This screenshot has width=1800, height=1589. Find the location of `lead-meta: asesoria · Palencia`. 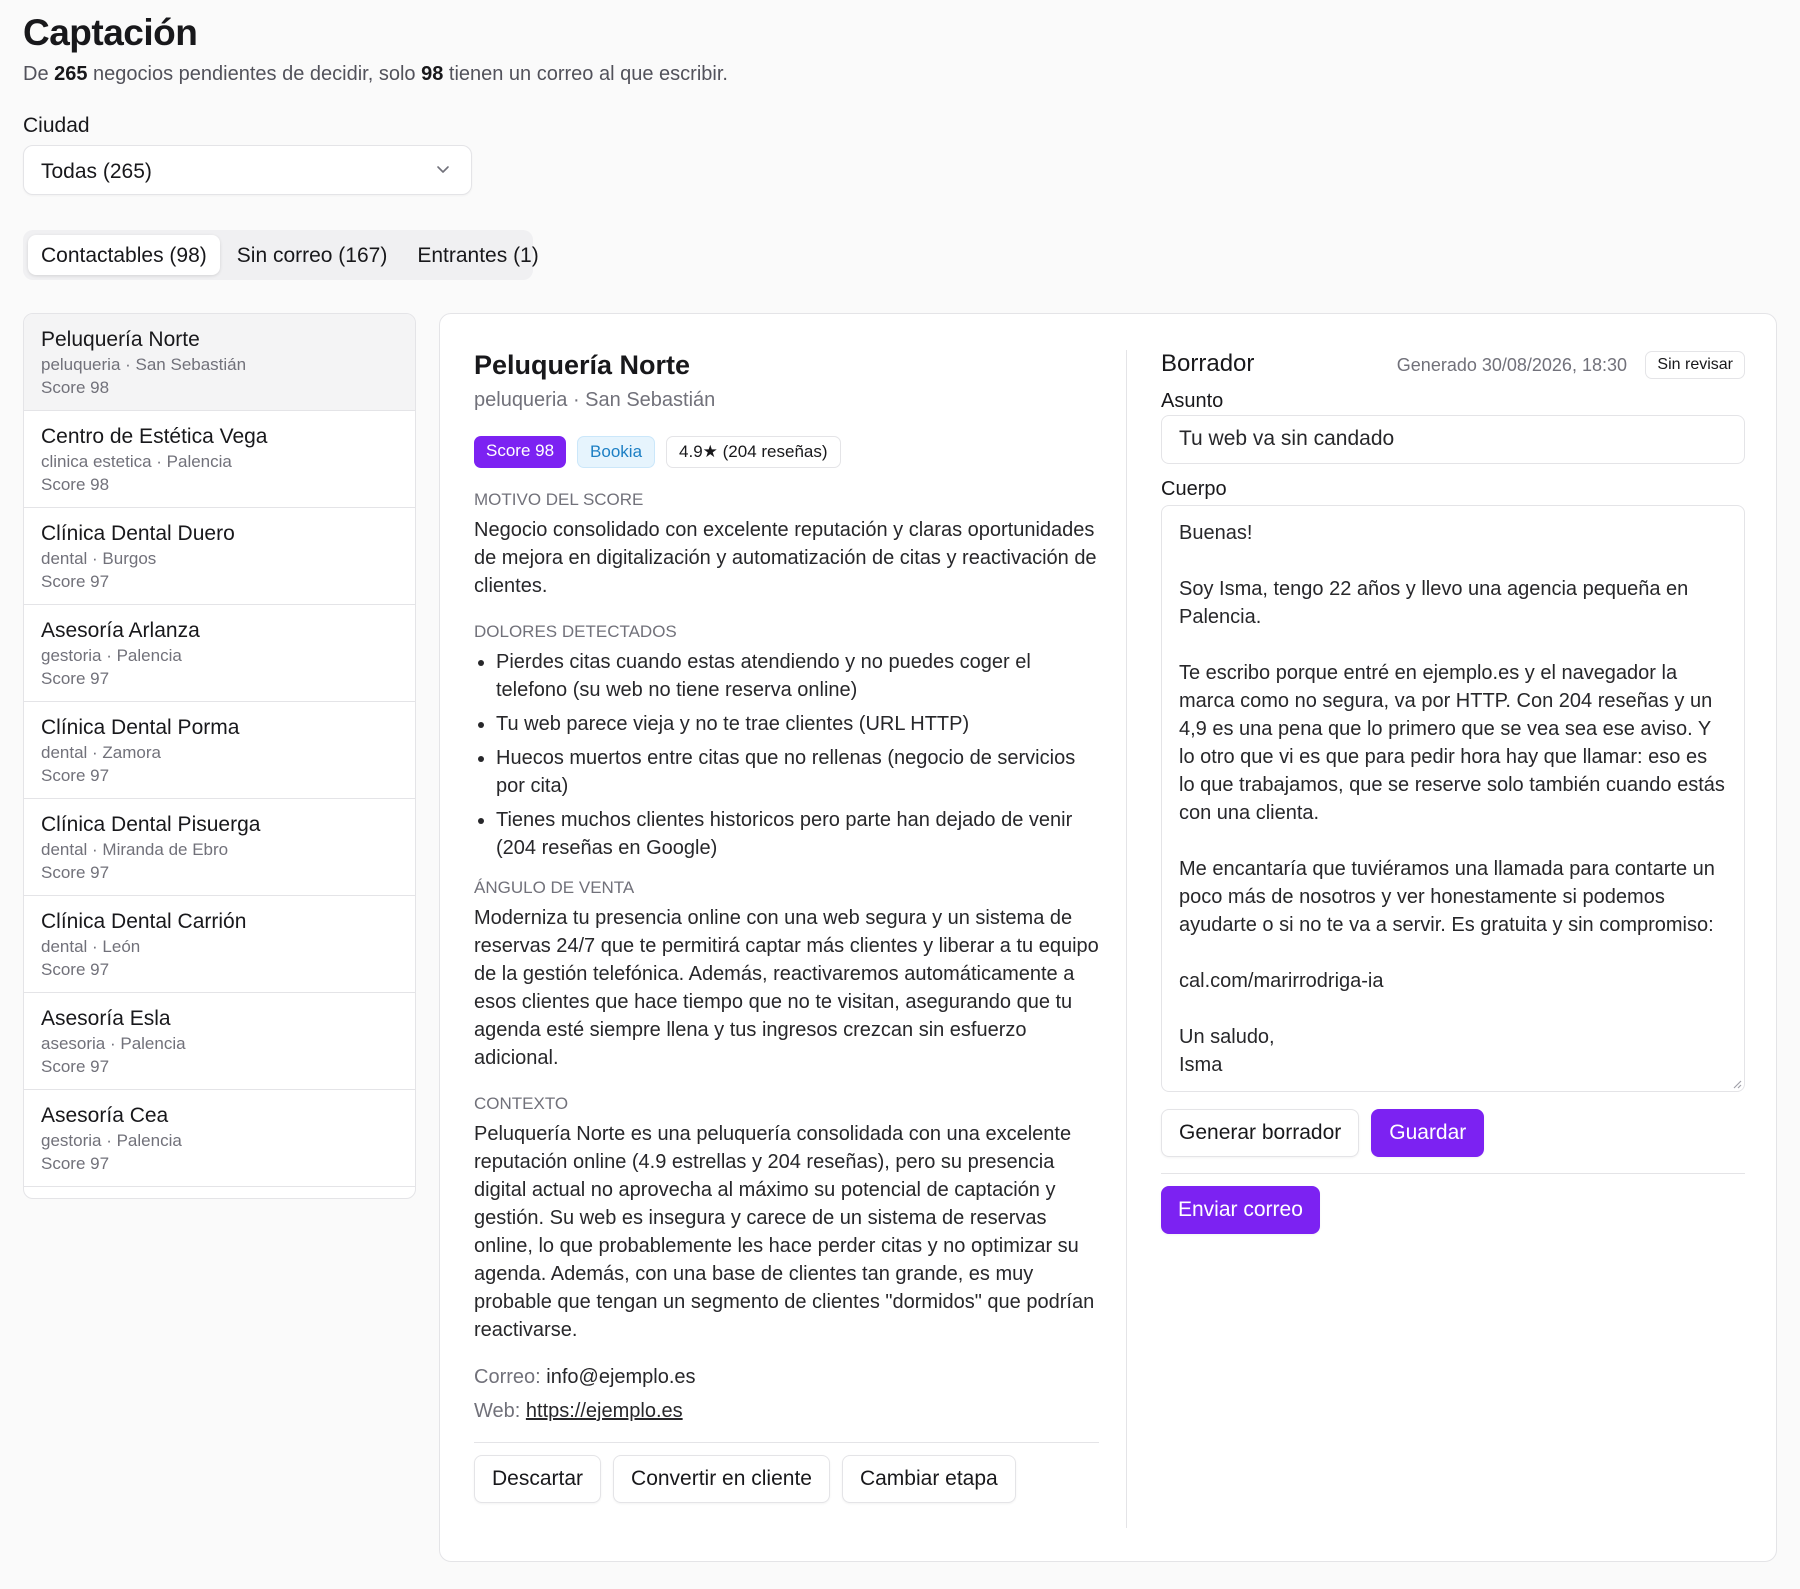

lead-meta: asesoria · Palencia is located at coordinates (113, 1043).